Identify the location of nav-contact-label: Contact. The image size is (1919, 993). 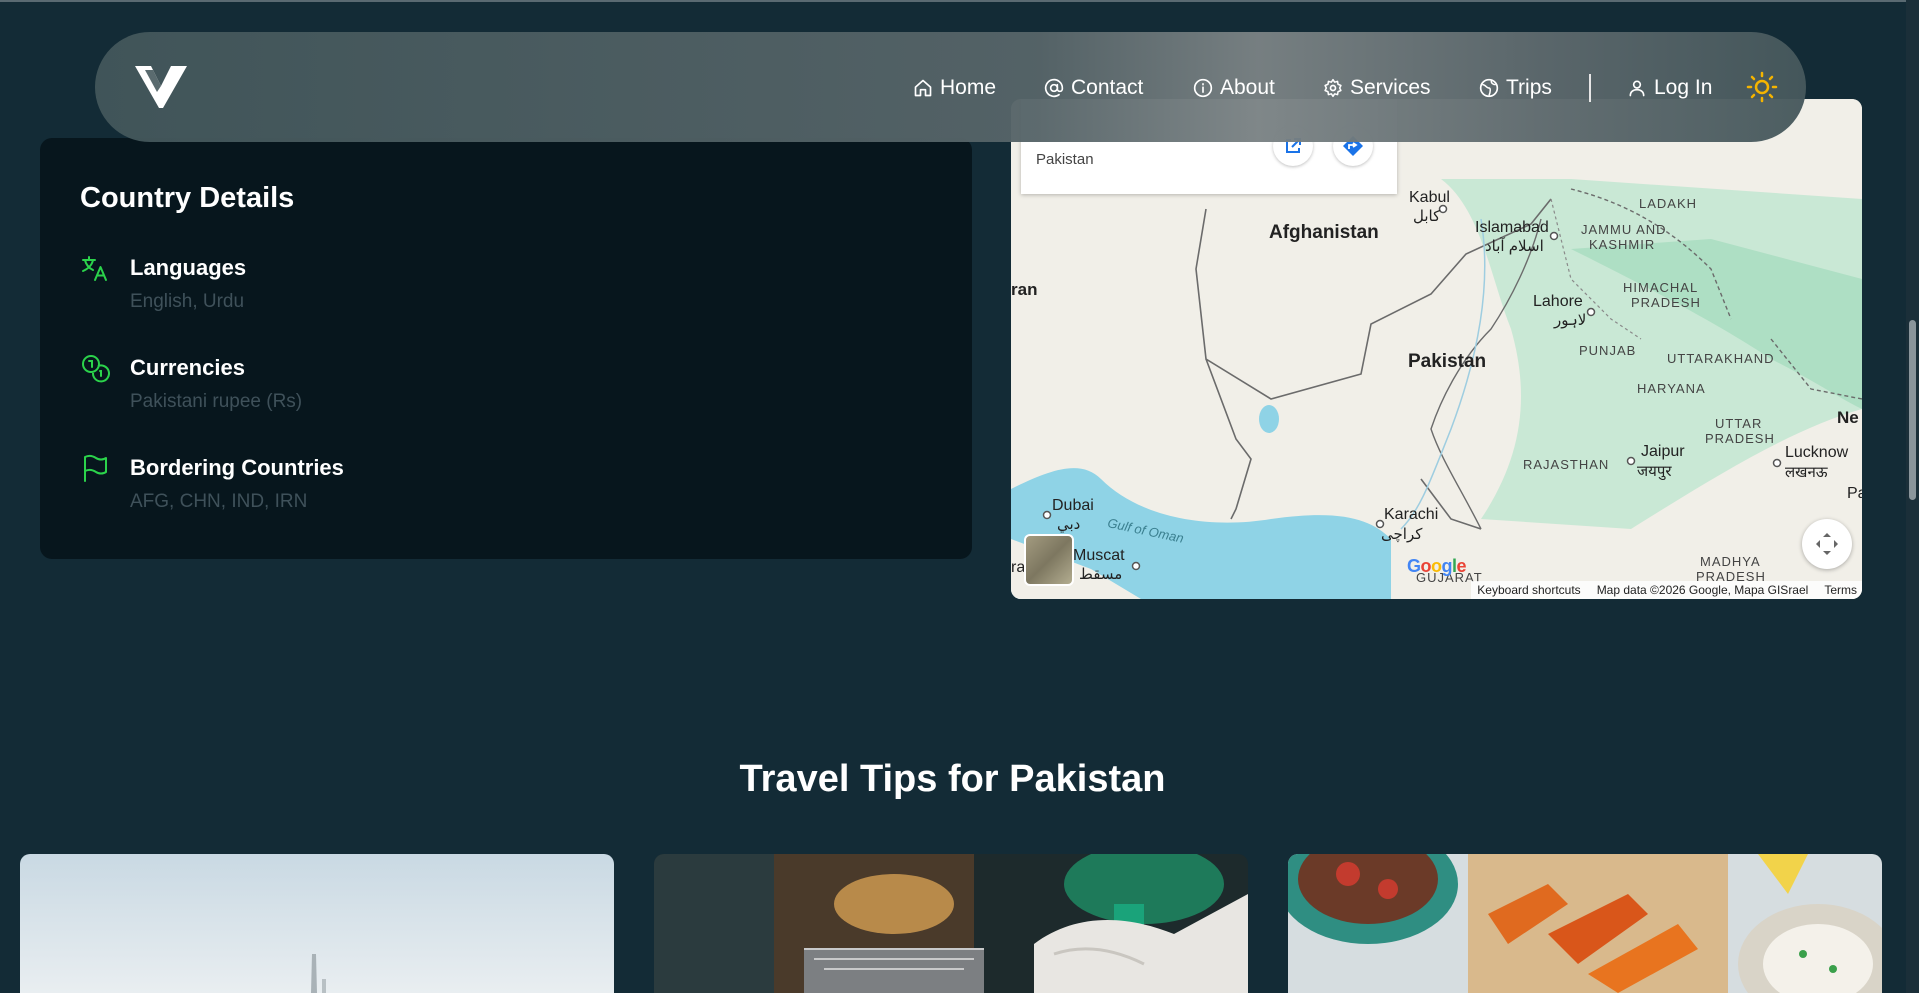
(1107, 87).